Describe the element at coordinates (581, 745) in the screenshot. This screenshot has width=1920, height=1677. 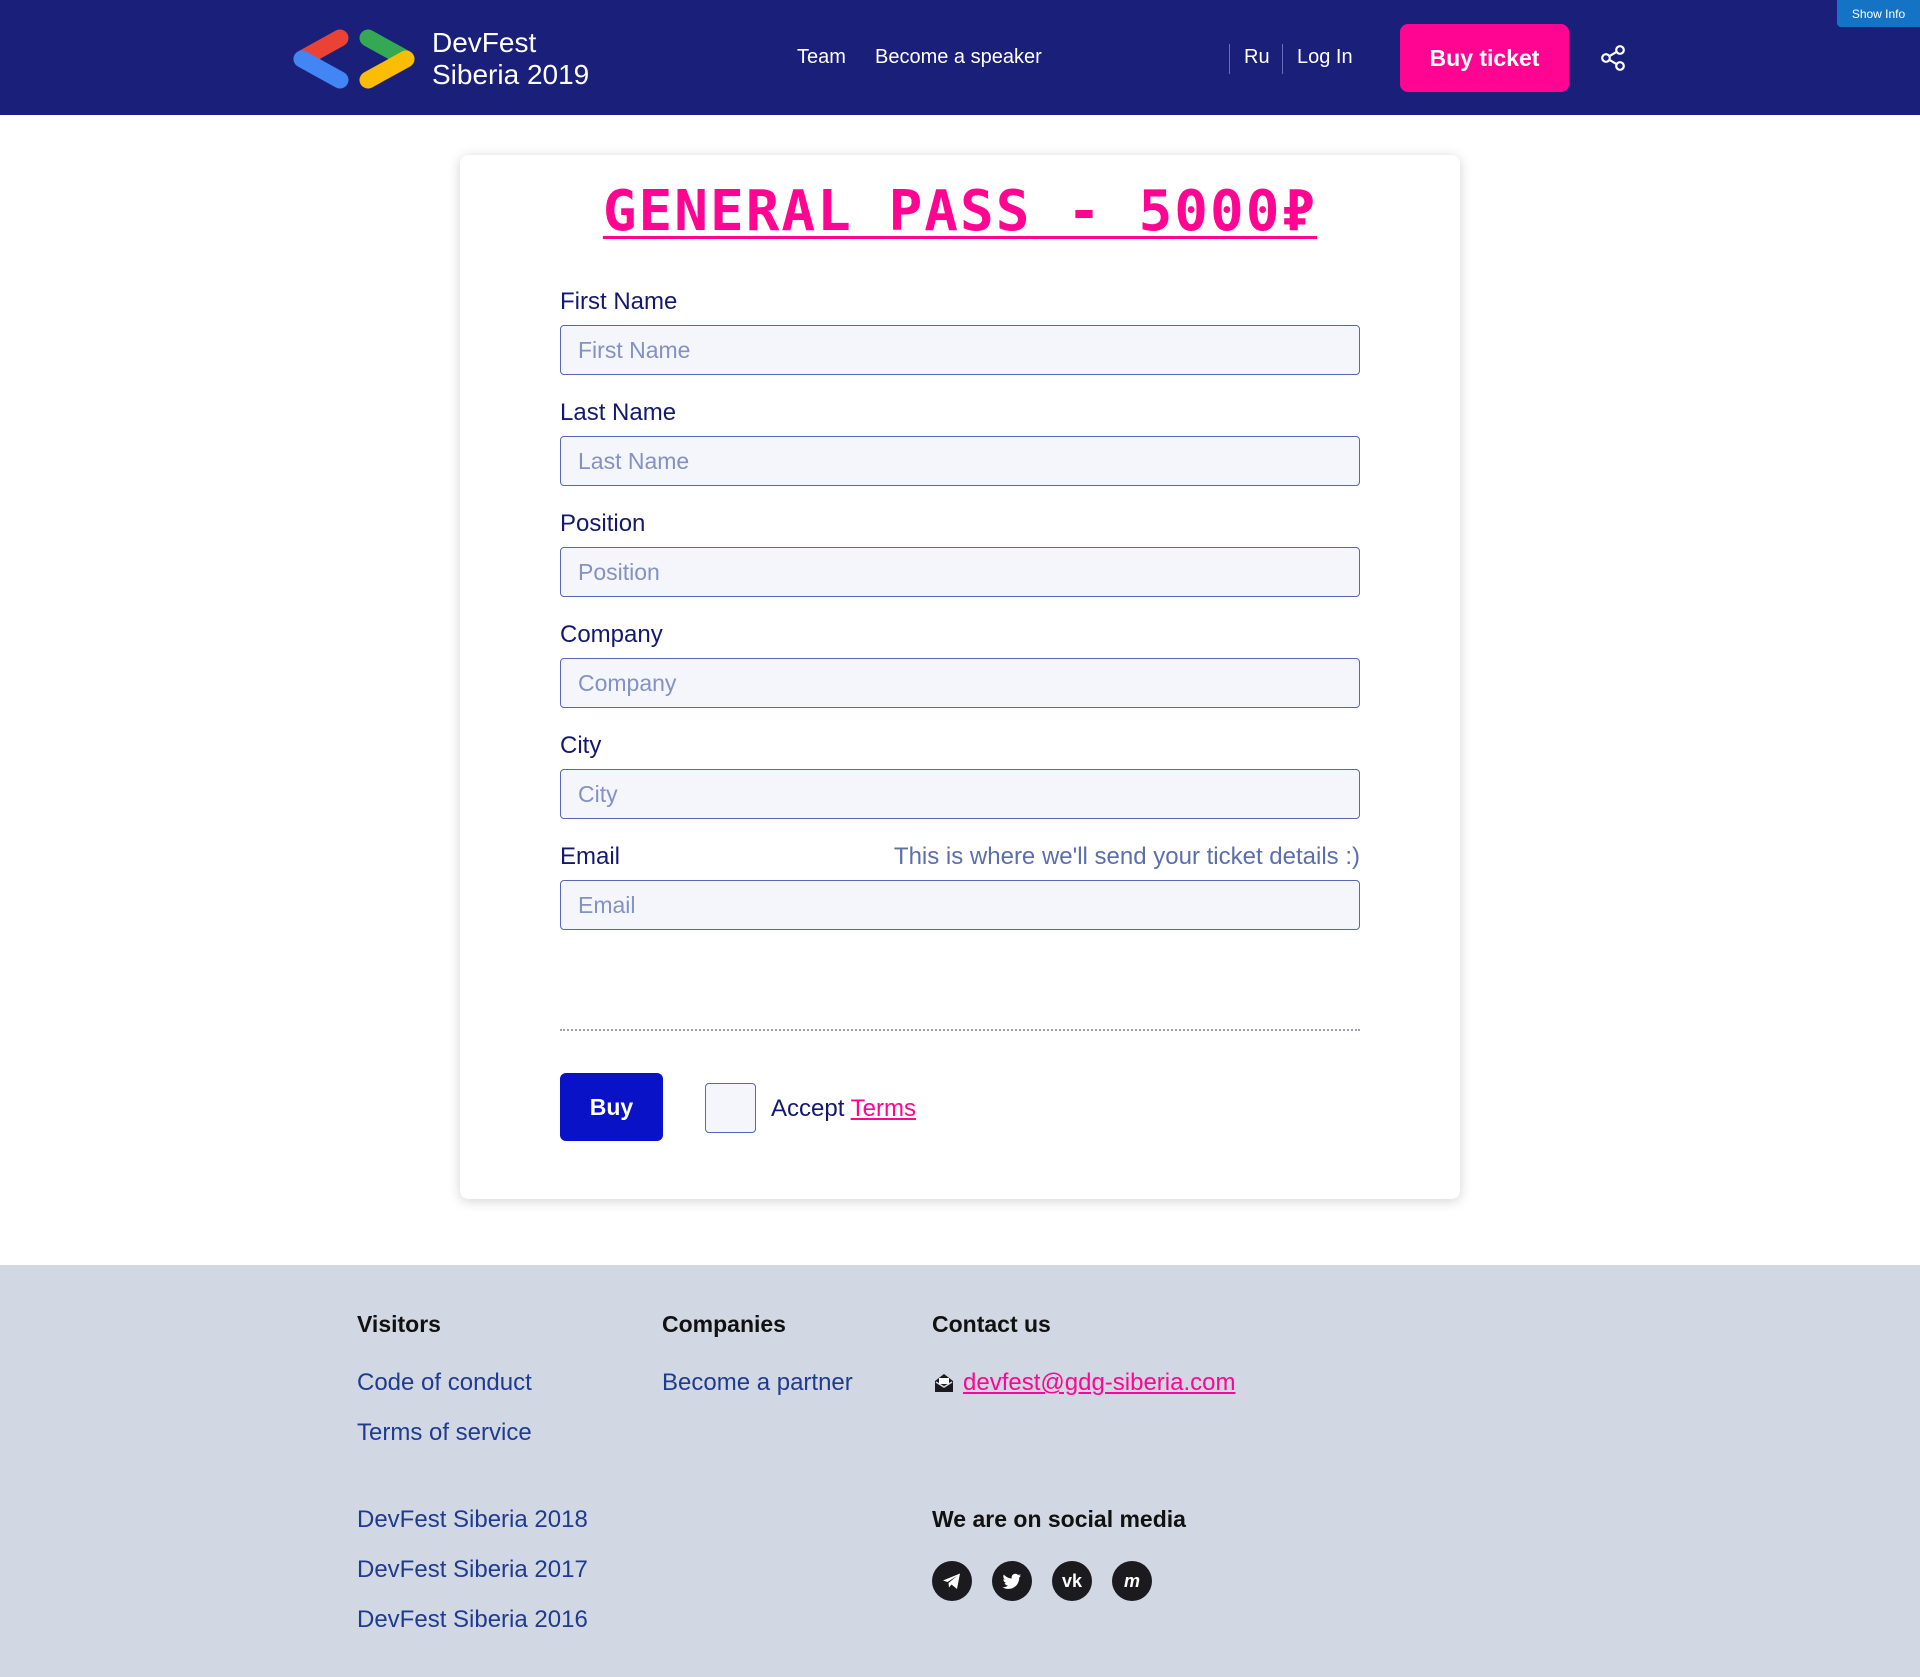
I see `city-label: City` at that location.